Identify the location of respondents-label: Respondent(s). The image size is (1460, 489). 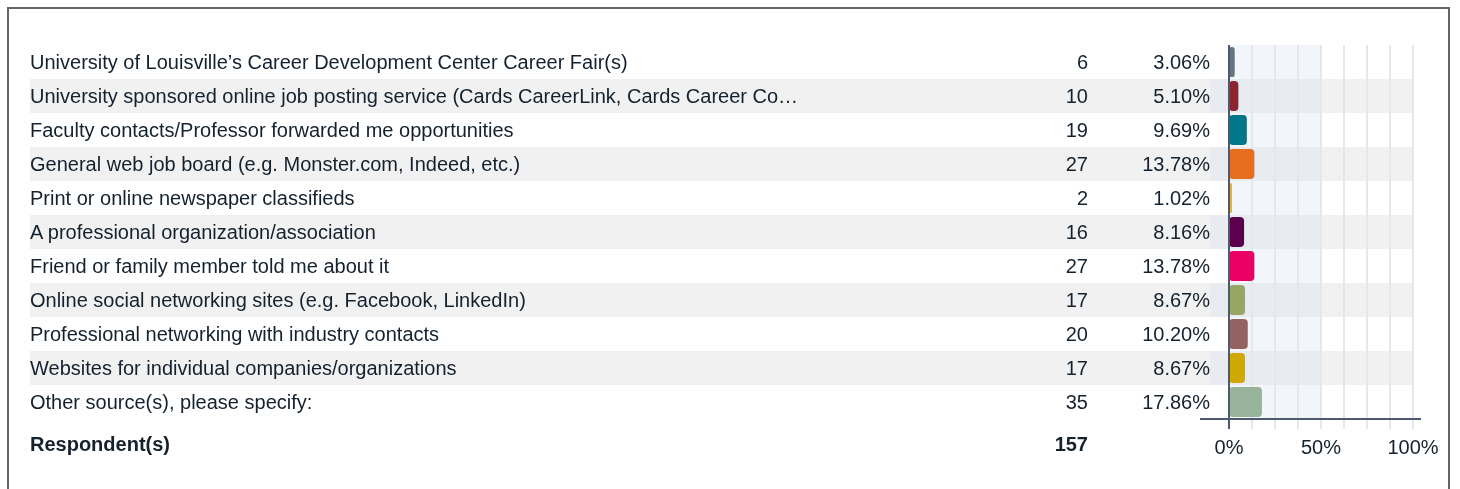
(100, 444).